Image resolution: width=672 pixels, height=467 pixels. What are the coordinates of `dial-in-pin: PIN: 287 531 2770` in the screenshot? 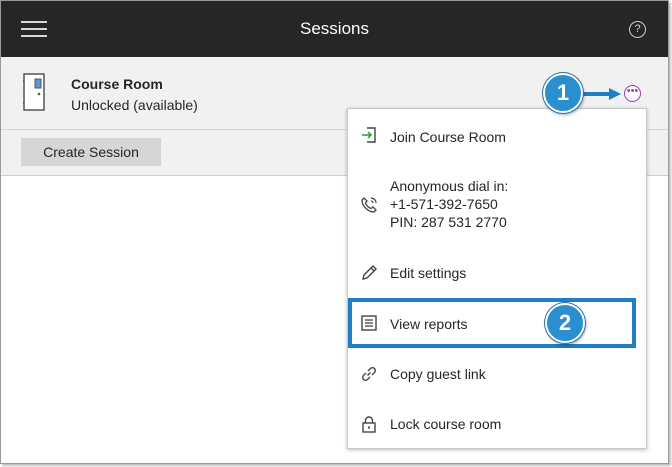 It's located at (448, 222).